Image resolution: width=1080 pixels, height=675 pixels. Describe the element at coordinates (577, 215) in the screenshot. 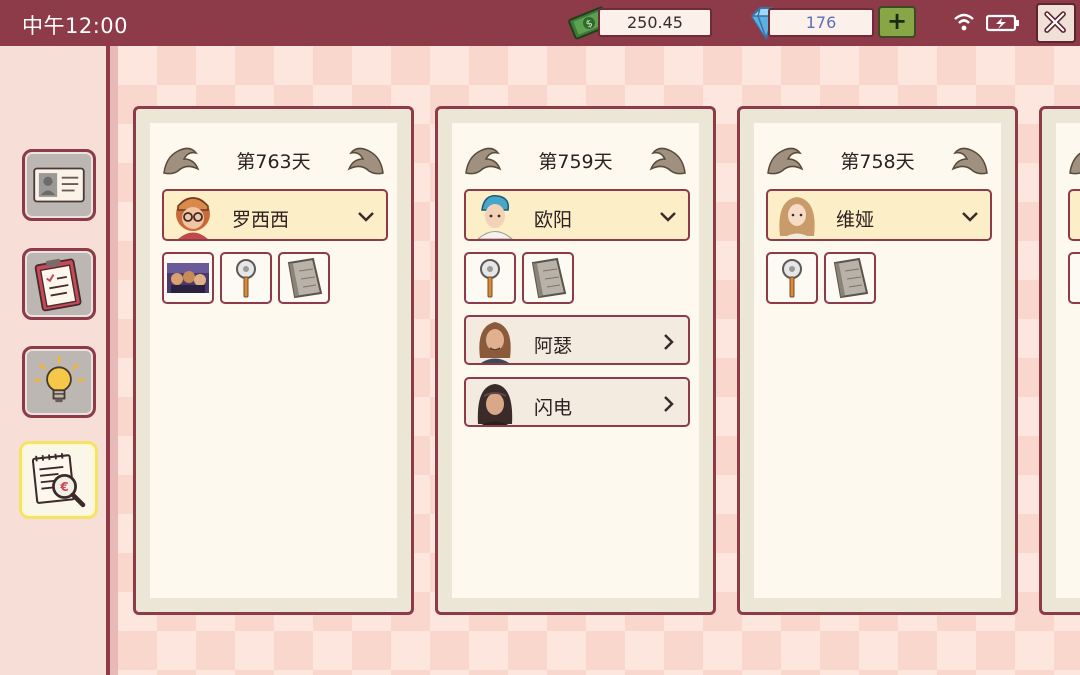

I see `person-dropdown: 欧阳` at that location.